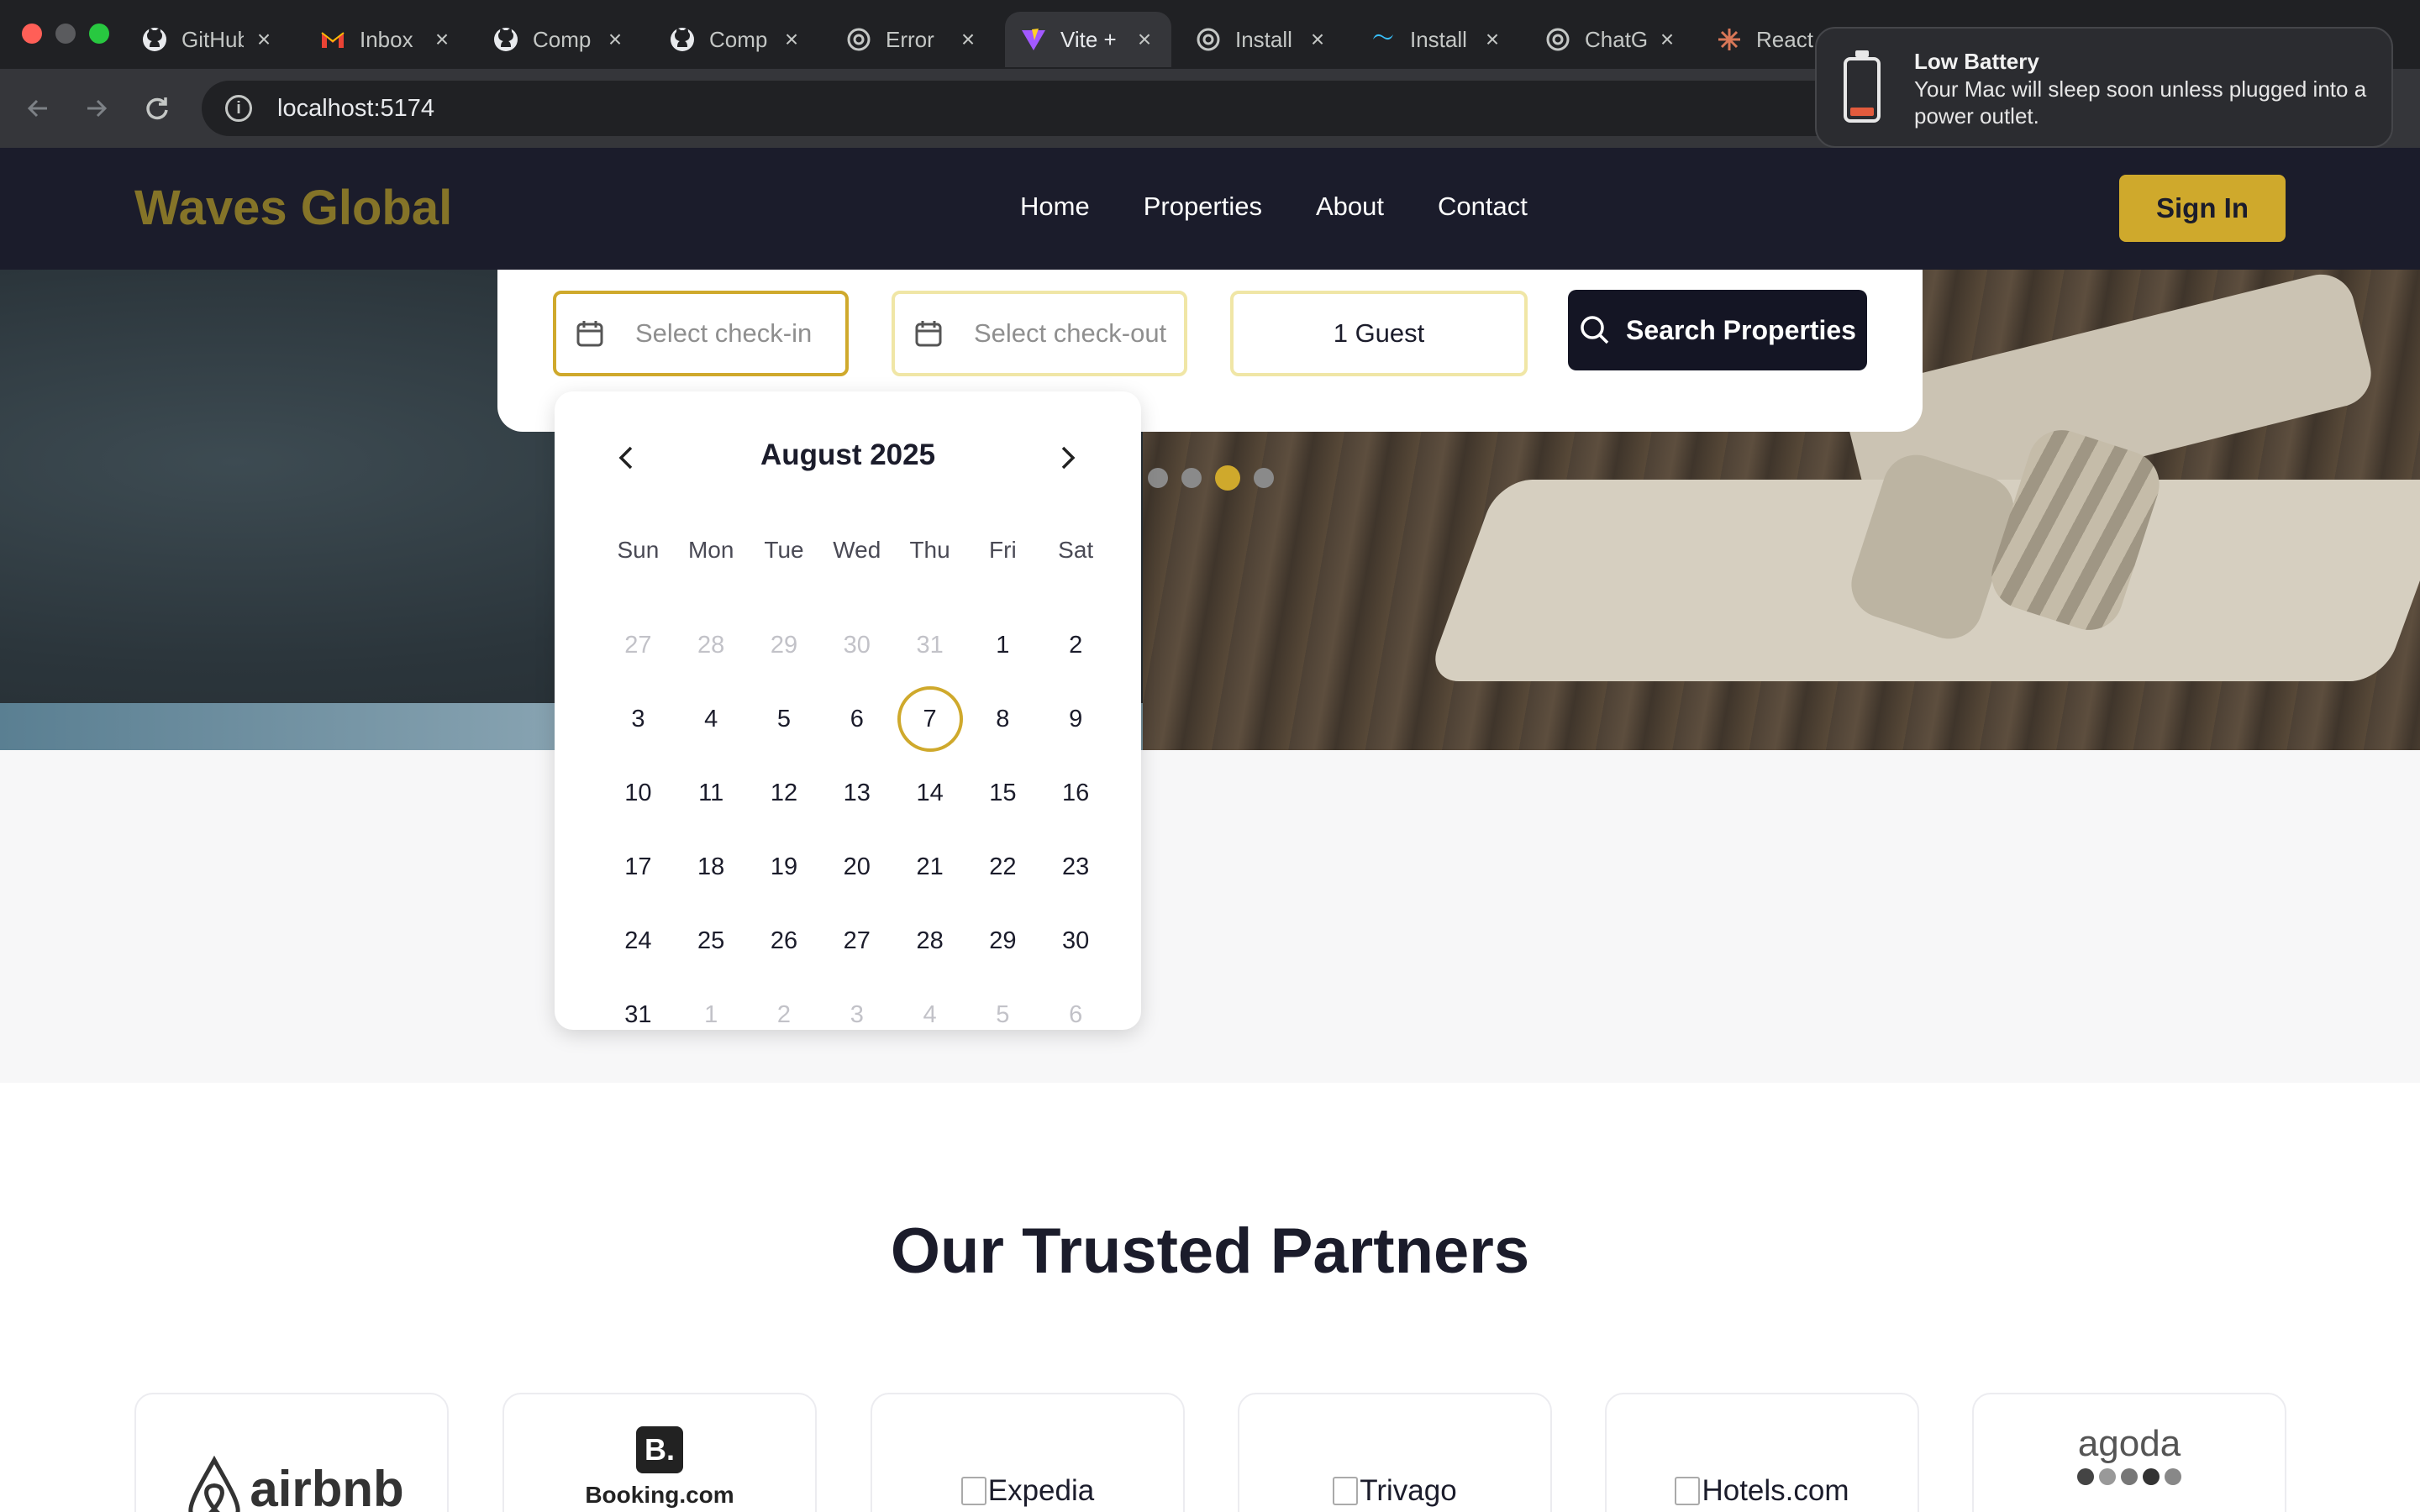 This screenshot has height=1512, width=2420. What do you see at coordinates (1379, 333) in the screenshot?
I see `guests-selector: 1 Guest` at bounding box center [1379, 333].